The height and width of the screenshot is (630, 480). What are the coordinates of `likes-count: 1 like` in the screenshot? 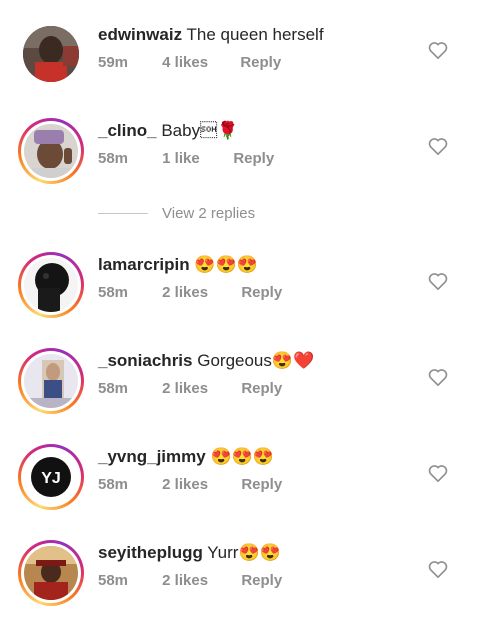 It's located at (195, 158).